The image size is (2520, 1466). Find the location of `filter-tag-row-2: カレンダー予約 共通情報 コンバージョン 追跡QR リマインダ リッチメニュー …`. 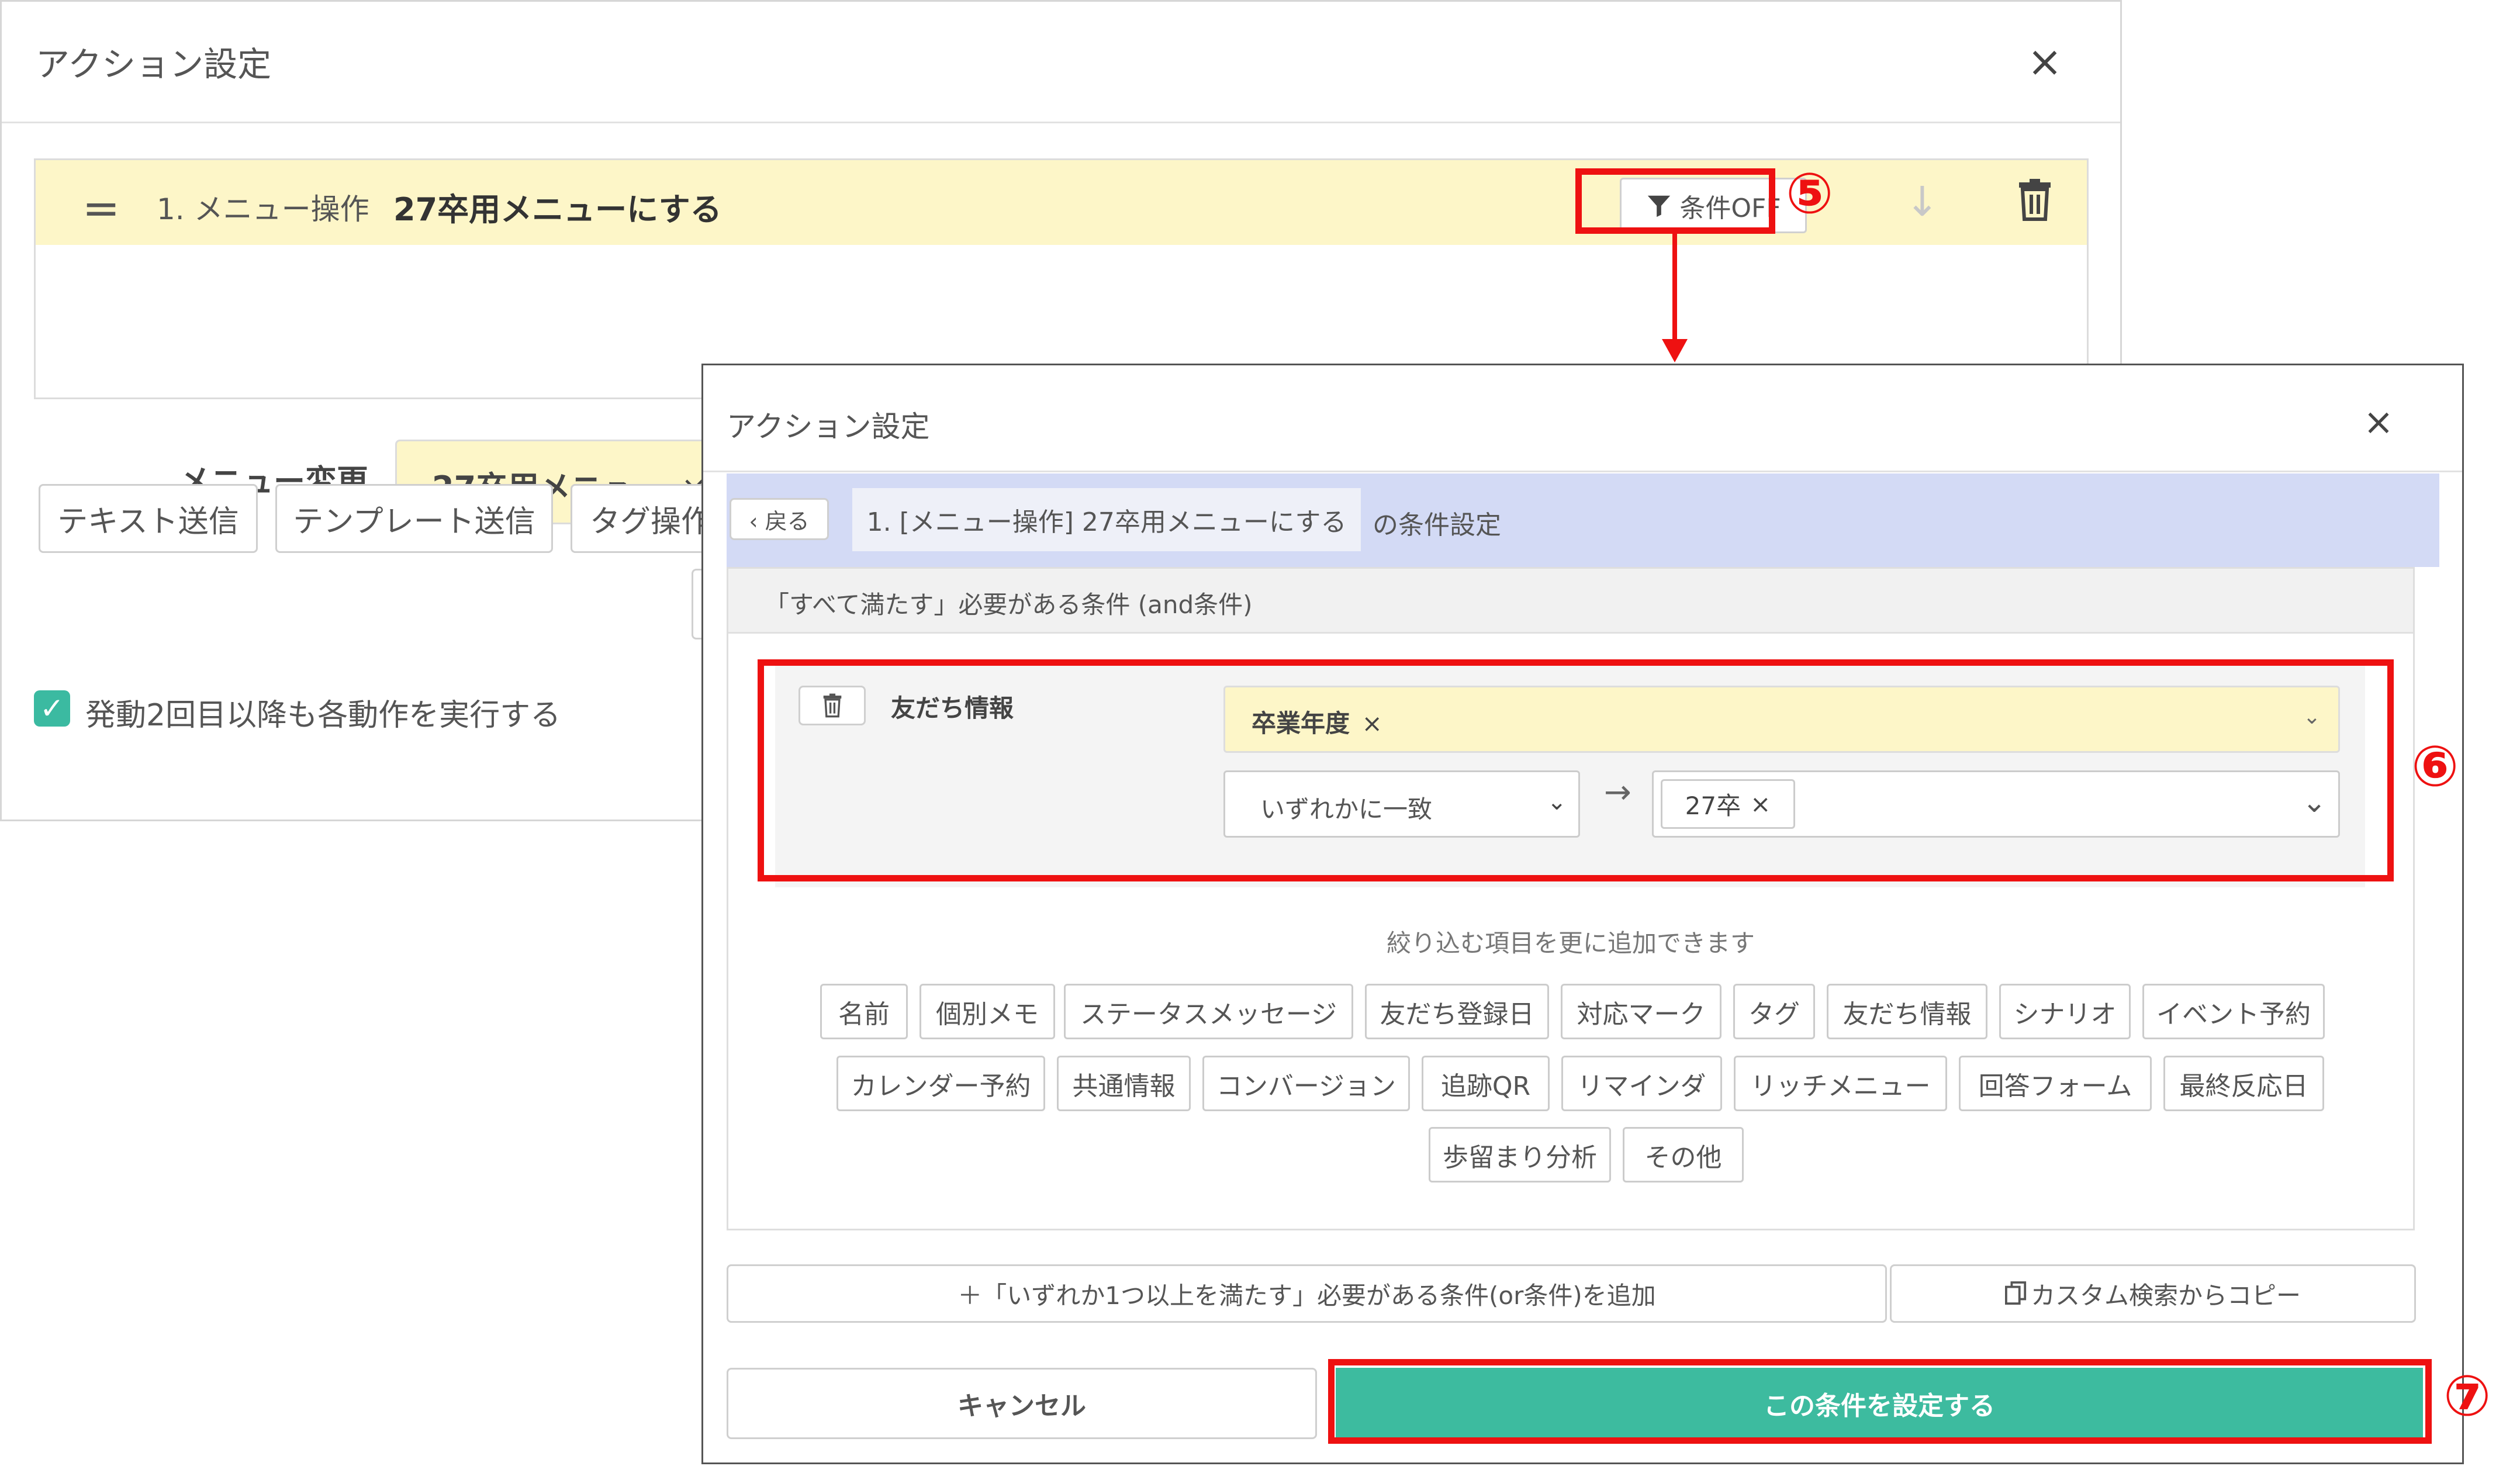

filter-tag-row-2: カレンダー予約 共通情報 コンバージョン 追跡QR リマインダ リッチメニュー … is located at coordinates (1570, 1083).